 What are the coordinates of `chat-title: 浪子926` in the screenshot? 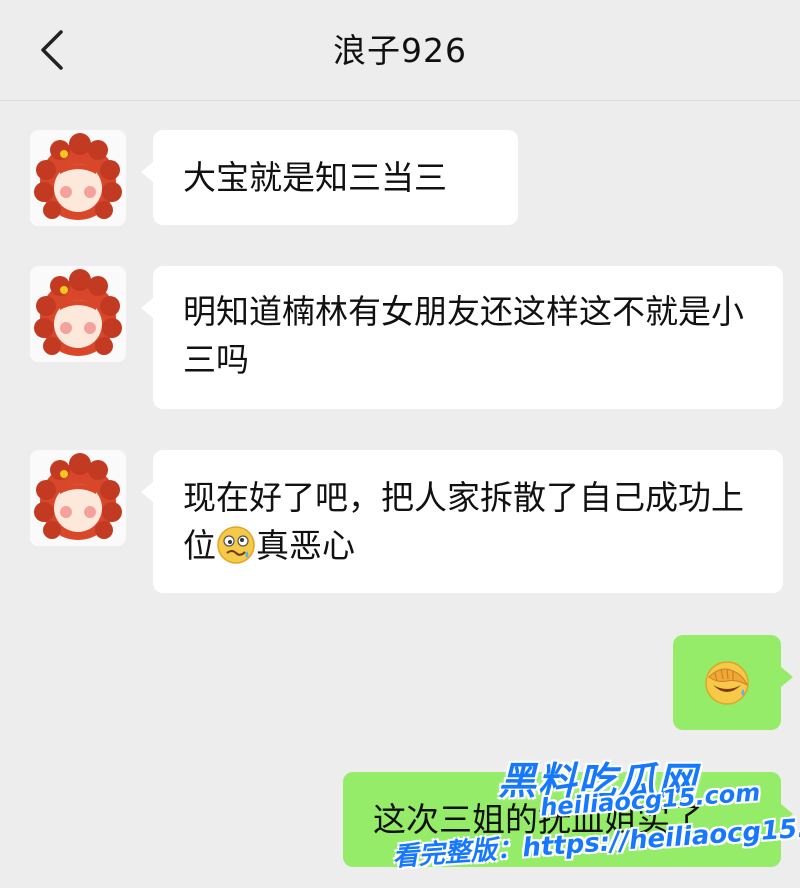 It's located at (400, 50).